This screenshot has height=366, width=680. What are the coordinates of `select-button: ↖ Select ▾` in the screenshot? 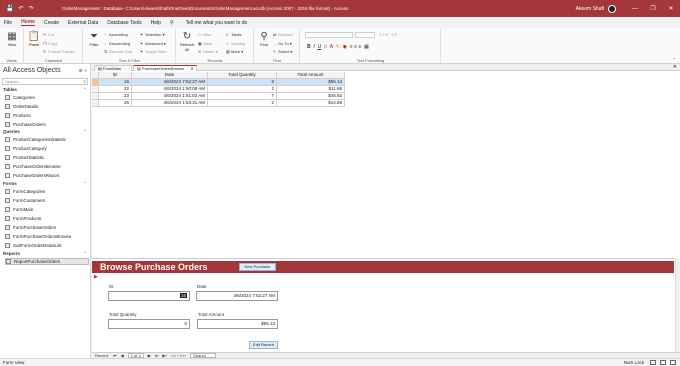 It's located at (282, 51).